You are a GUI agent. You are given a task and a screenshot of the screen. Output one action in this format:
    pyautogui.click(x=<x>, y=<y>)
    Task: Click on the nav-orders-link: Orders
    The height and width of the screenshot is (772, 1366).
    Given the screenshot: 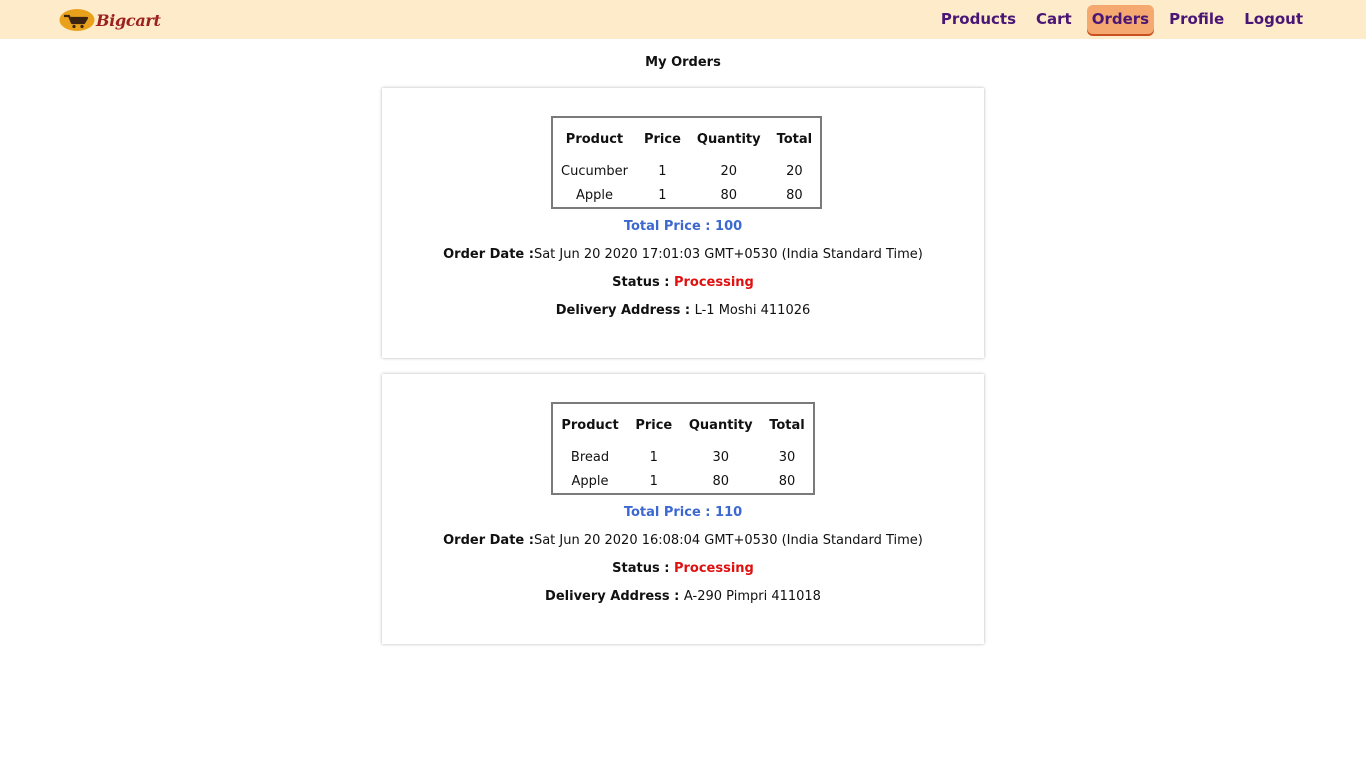 What is the action you would take?
    pyautogui.click(x=1120, y=19)
    